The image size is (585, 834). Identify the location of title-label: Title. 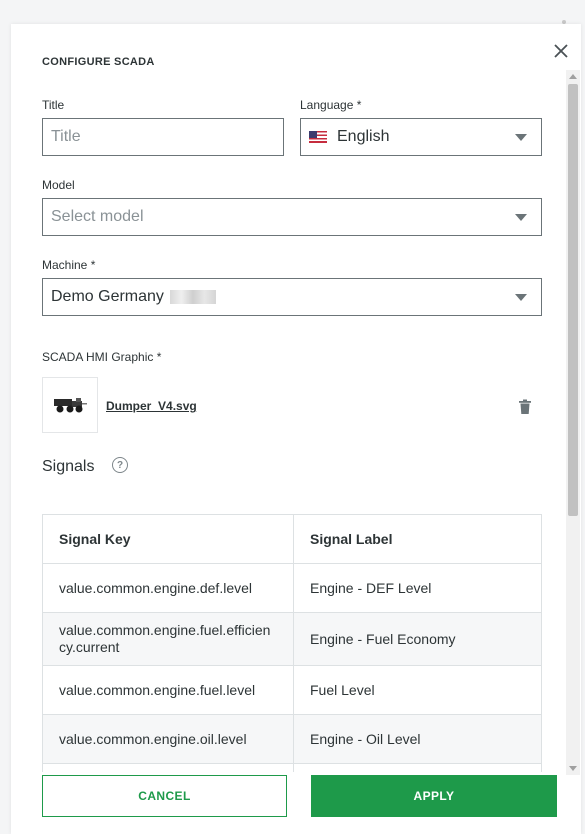
(53, 105).